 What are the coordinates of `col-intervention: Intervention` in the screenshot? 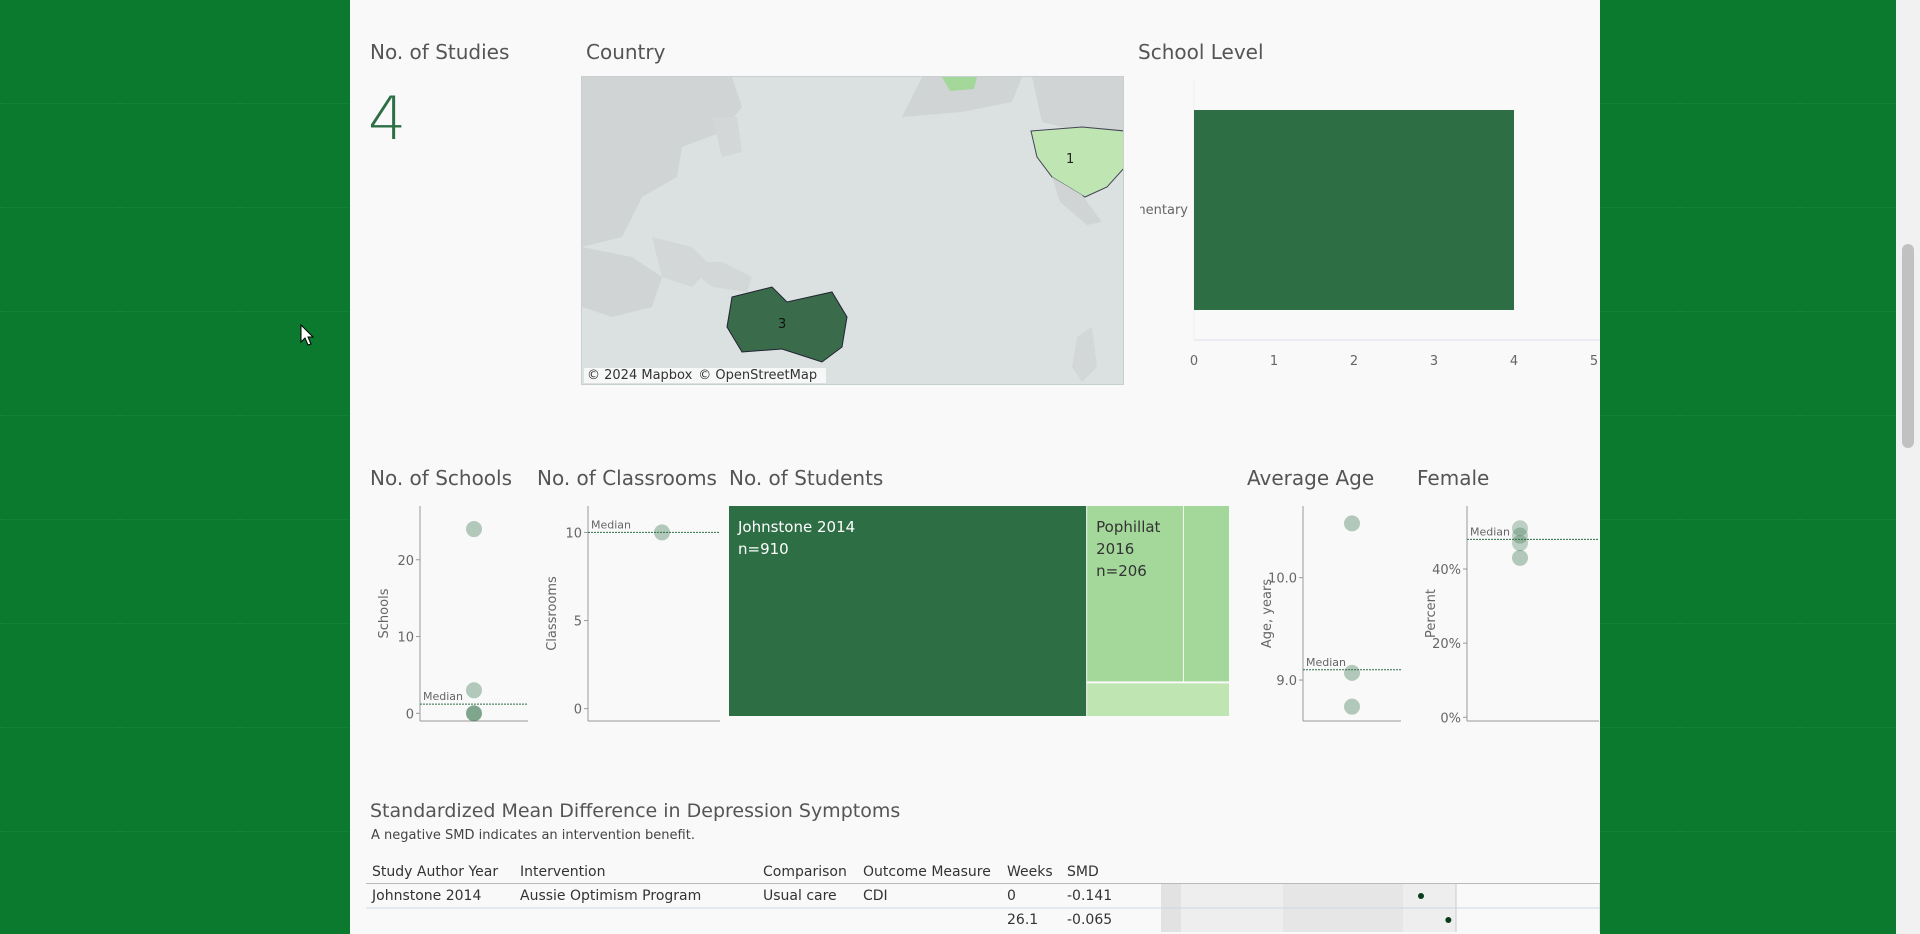 It's located at (562, 872).